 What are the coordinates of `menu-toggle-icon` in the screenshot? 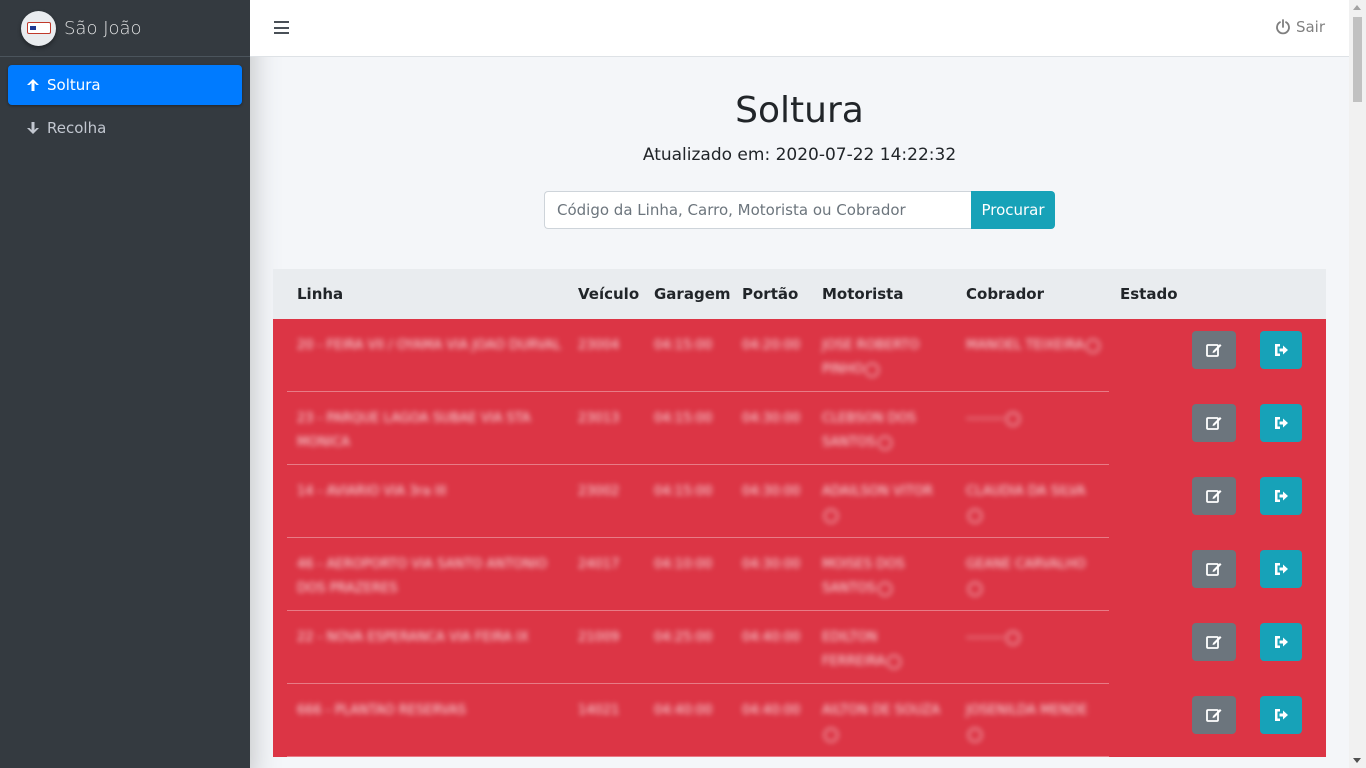 It's located at (281, 27).